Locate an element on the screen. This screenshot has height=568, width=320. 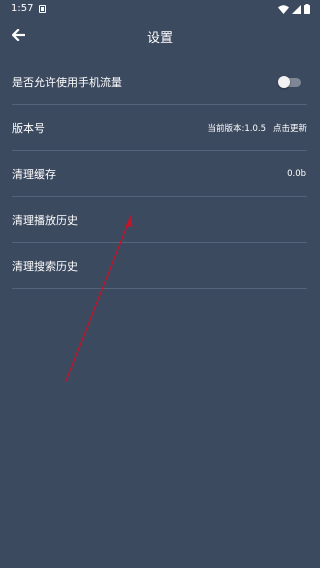
page-title: 设置 is located at coordinates (159, 38).